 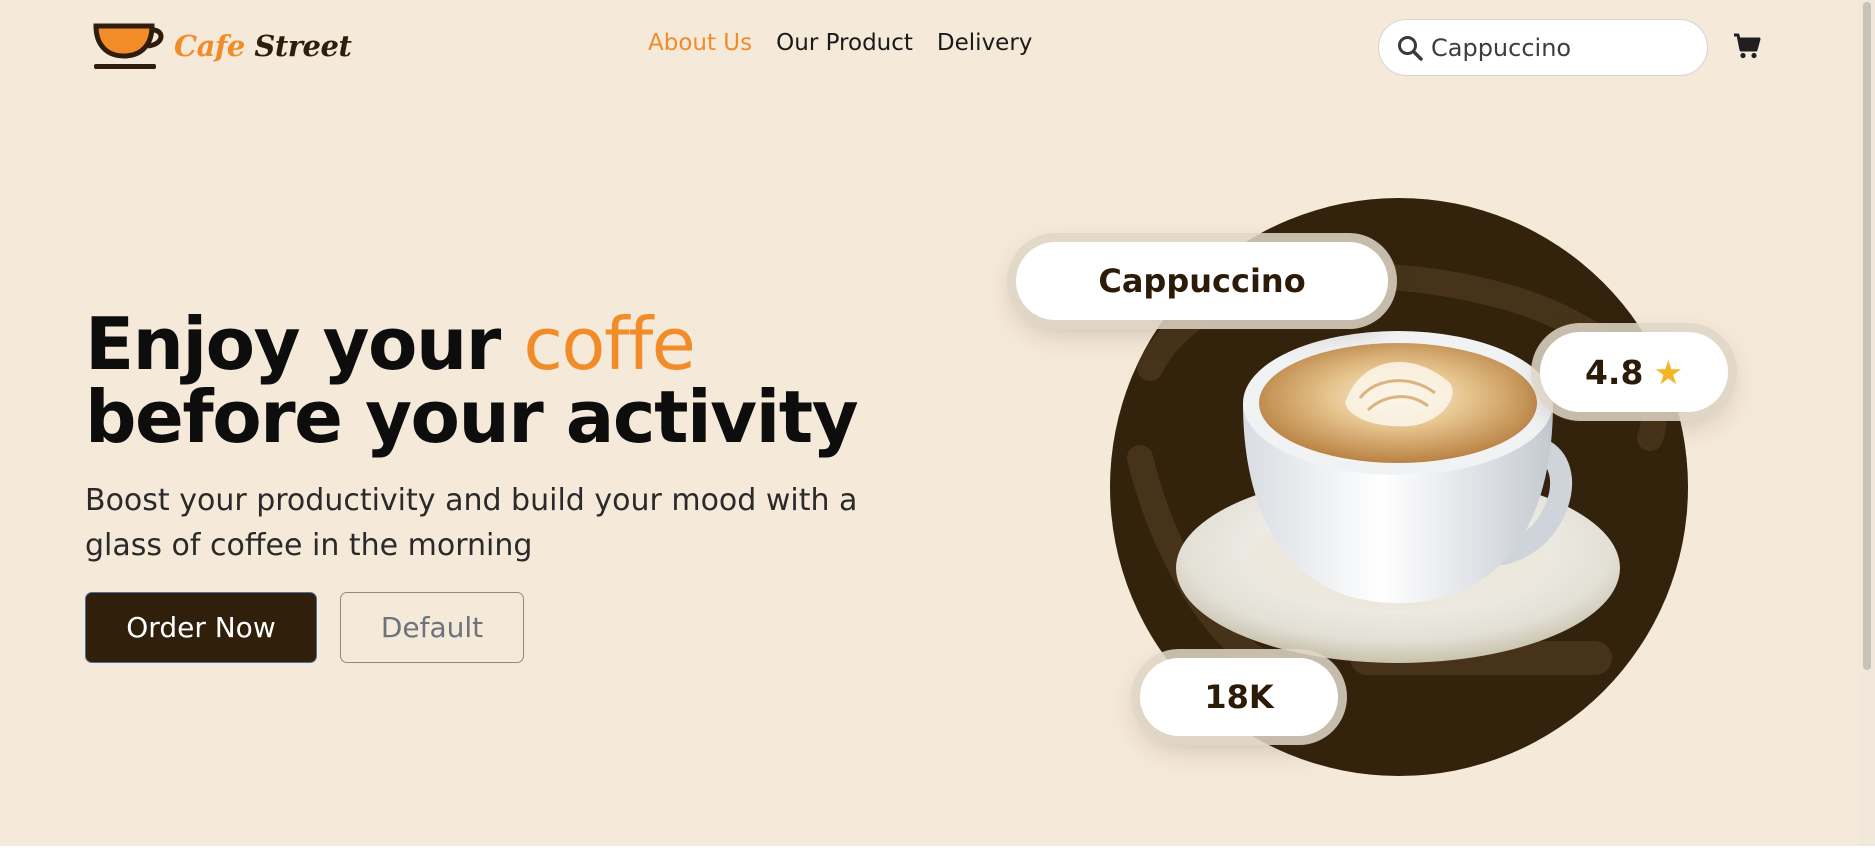 I want to click on hero-headline: Enjoy your coffe before your activity, so click(x=472, y=381).